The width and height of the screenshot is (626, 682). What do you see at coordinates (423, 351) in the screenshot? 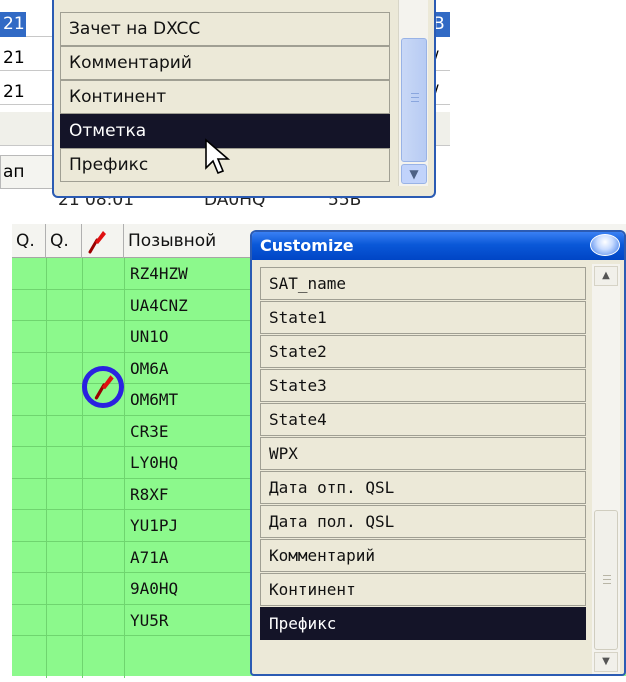
I see `customize-item: State2` at bounding box center [423, 351].